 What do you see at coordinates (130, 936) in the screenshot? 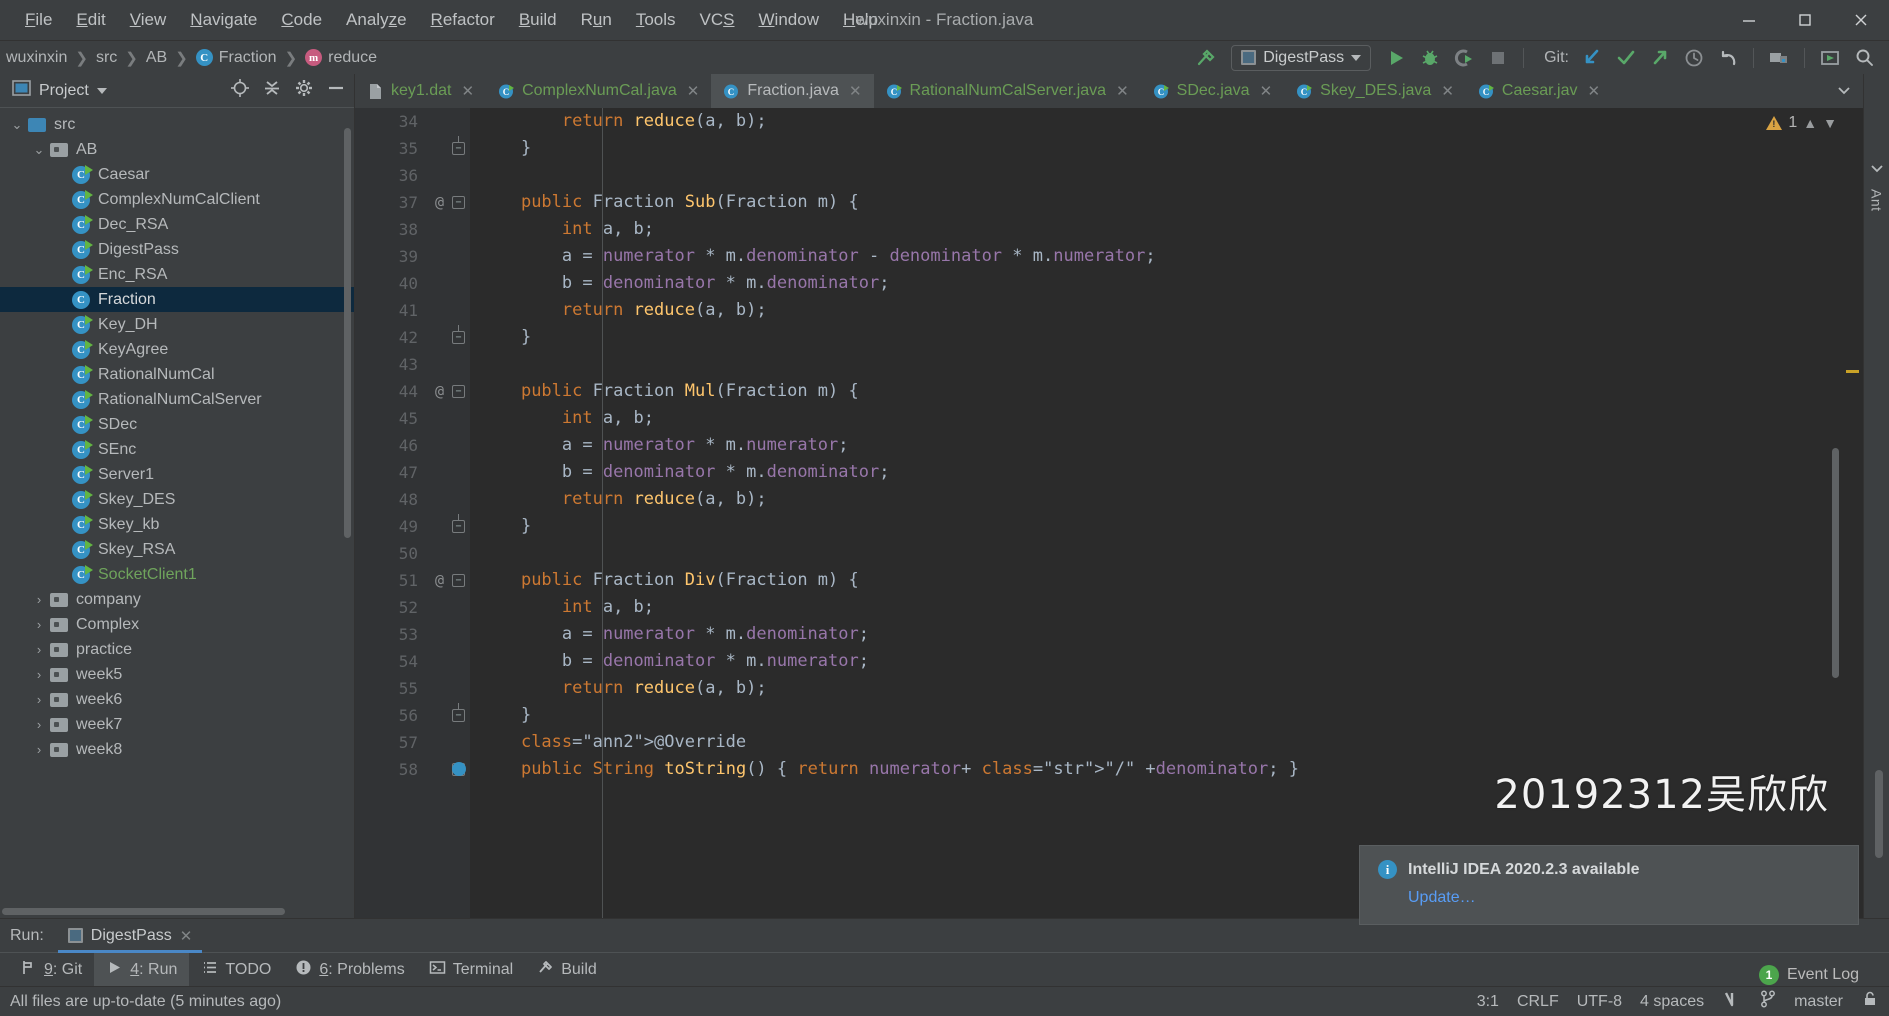
I see `run-tab-digestpass: DigestPass ✕` at bounding box center [130, 936].